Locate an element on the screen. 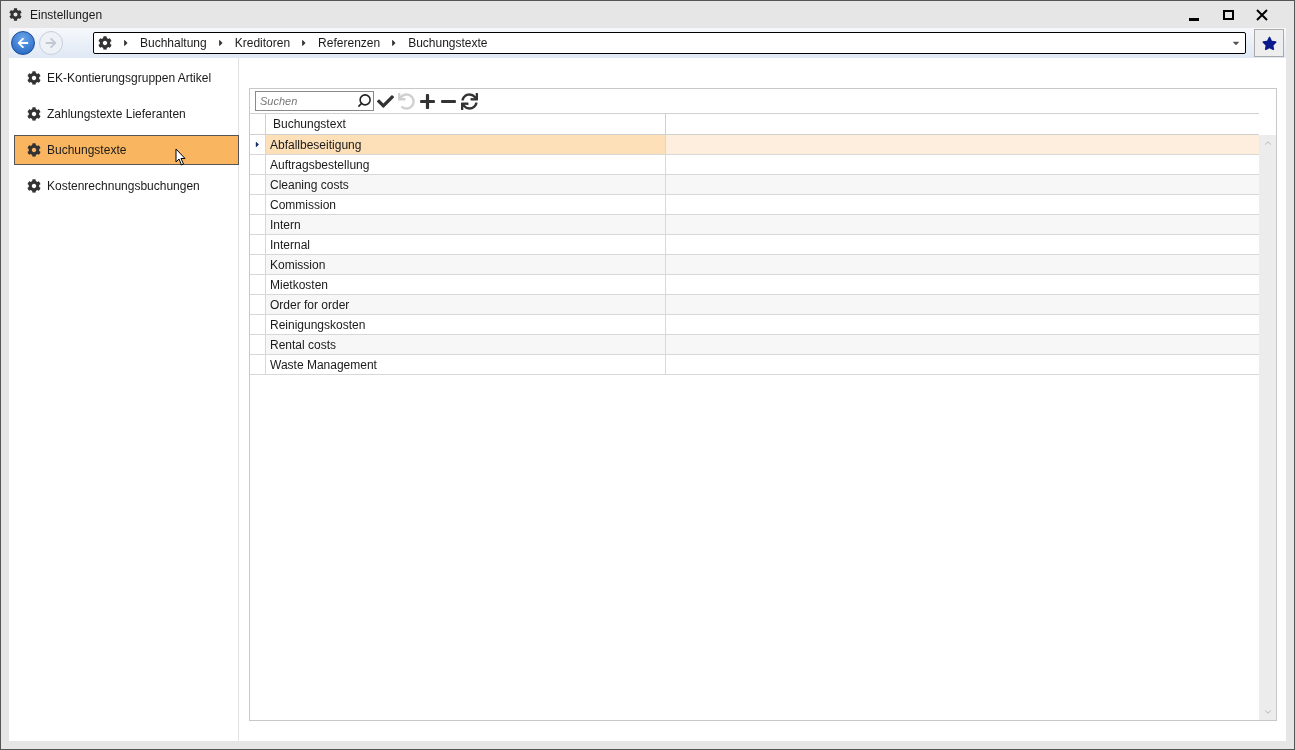  arrow-left-icon is located at coordinates (23, 43).